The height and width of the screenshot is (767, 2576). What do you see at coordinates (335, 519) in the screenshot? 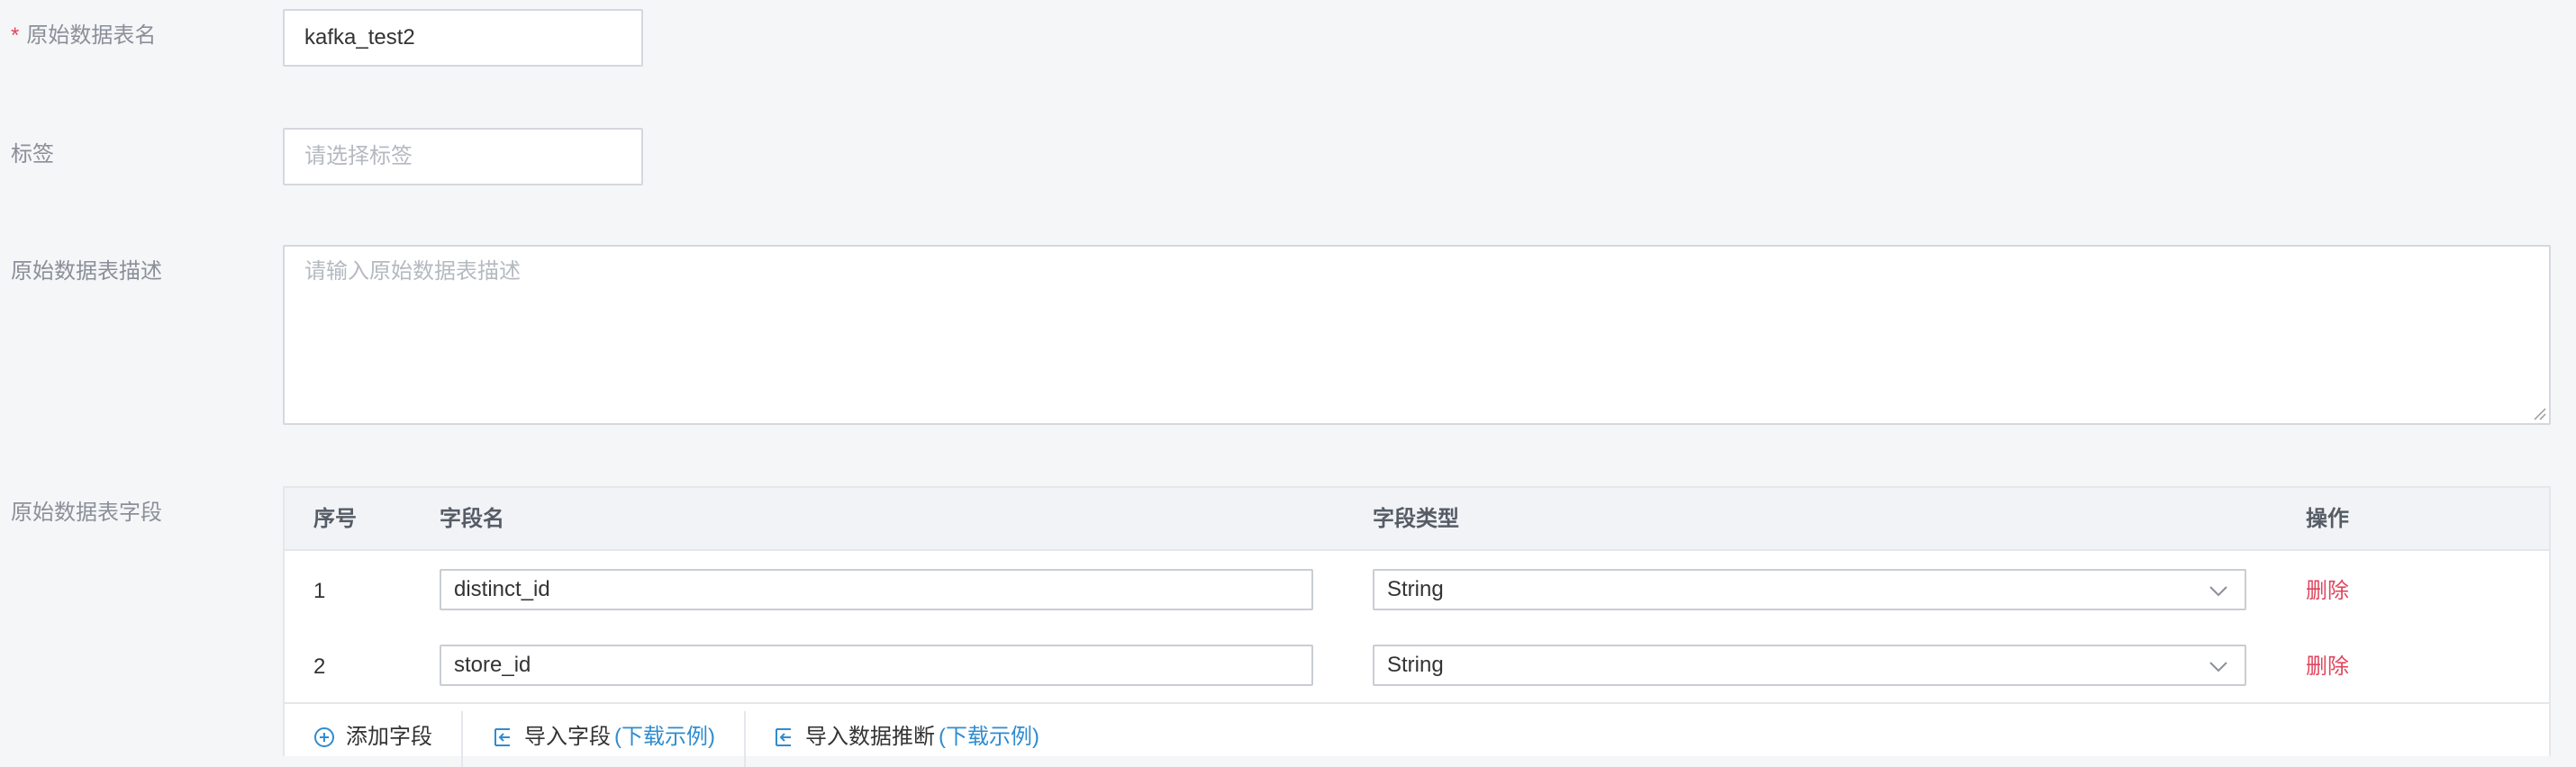
I see `header-index: 序号` at bounding box center [335, 519].